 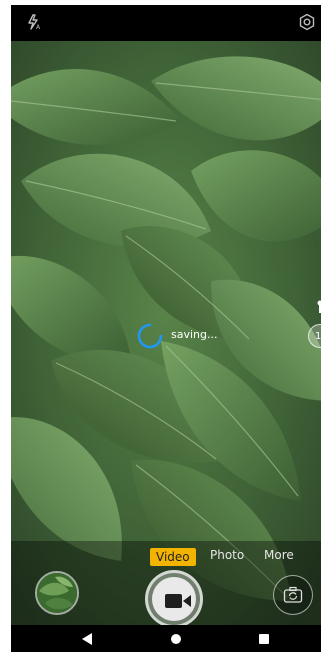 I want to click on switch-camera-icon, so click(x=293, y=594).